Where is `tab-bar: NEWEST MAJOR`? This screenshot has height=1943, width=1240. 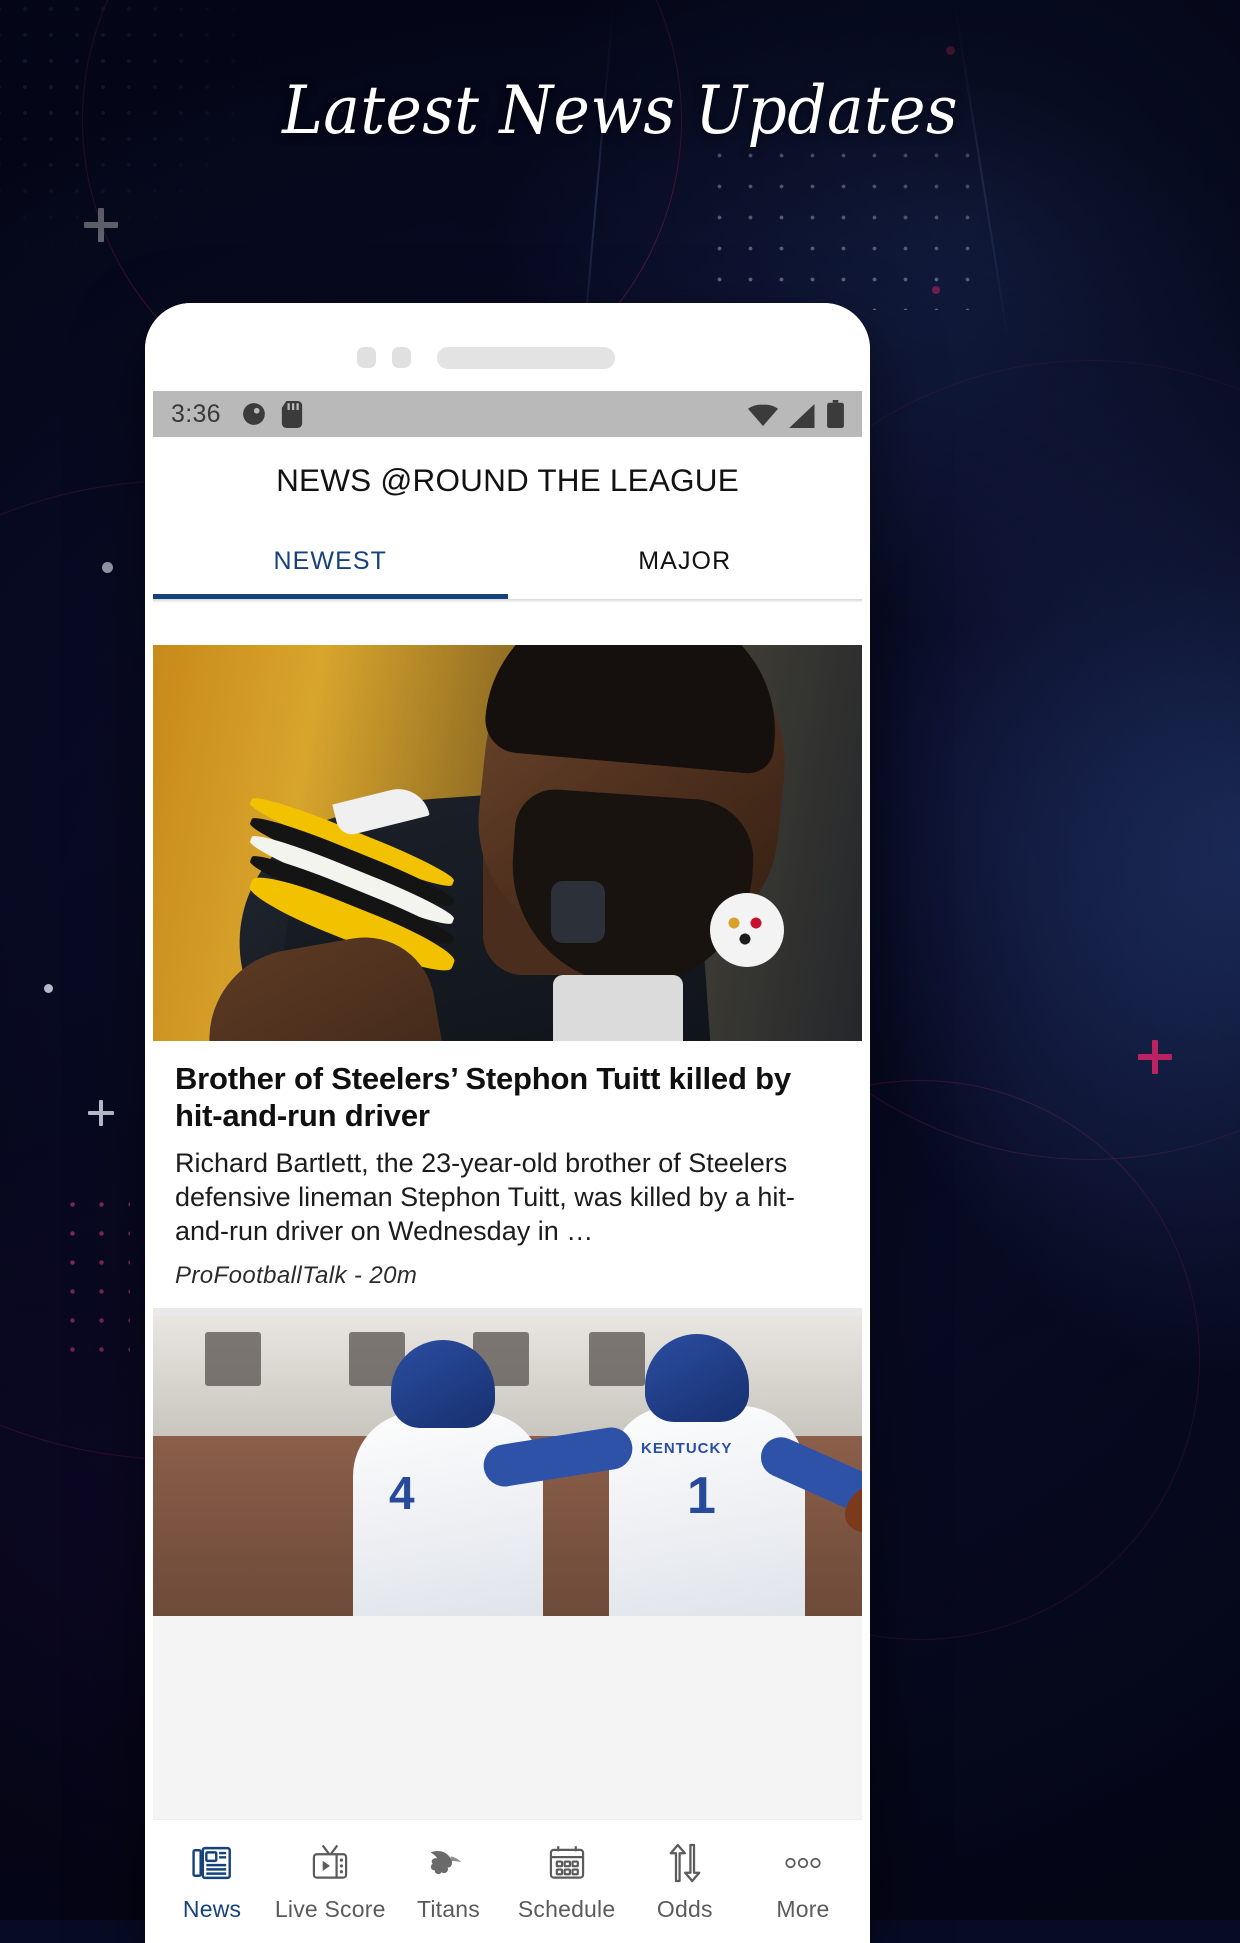 tab-bar: NEWEST MAJOR is located at coordinates (507, 561).